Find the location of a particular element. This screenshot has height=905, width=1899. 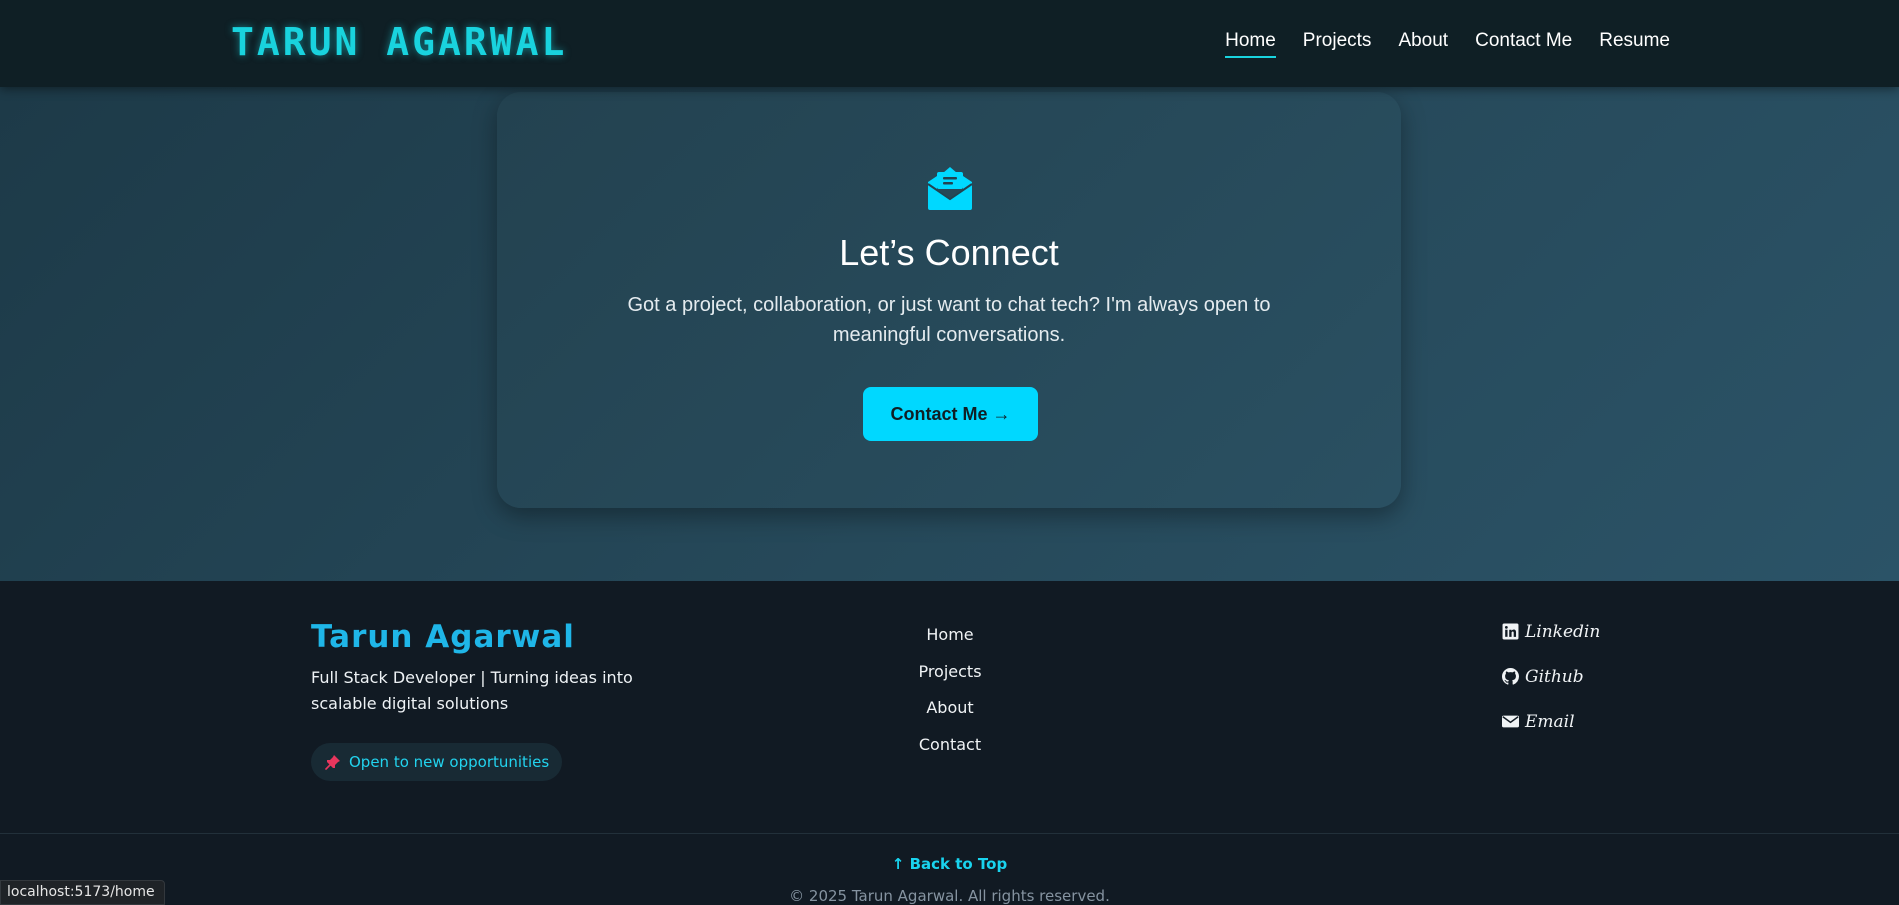

social-links: Linkedin Github Email is located at coordinates (1551, 676).